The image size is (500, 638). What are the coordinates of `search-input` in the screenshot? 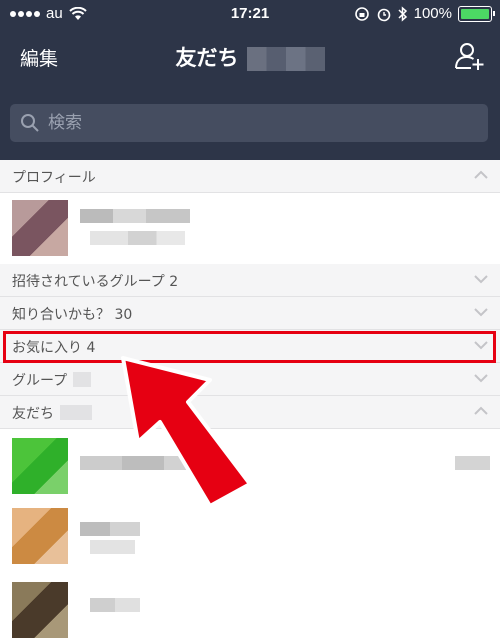 It's located at (248, 123).